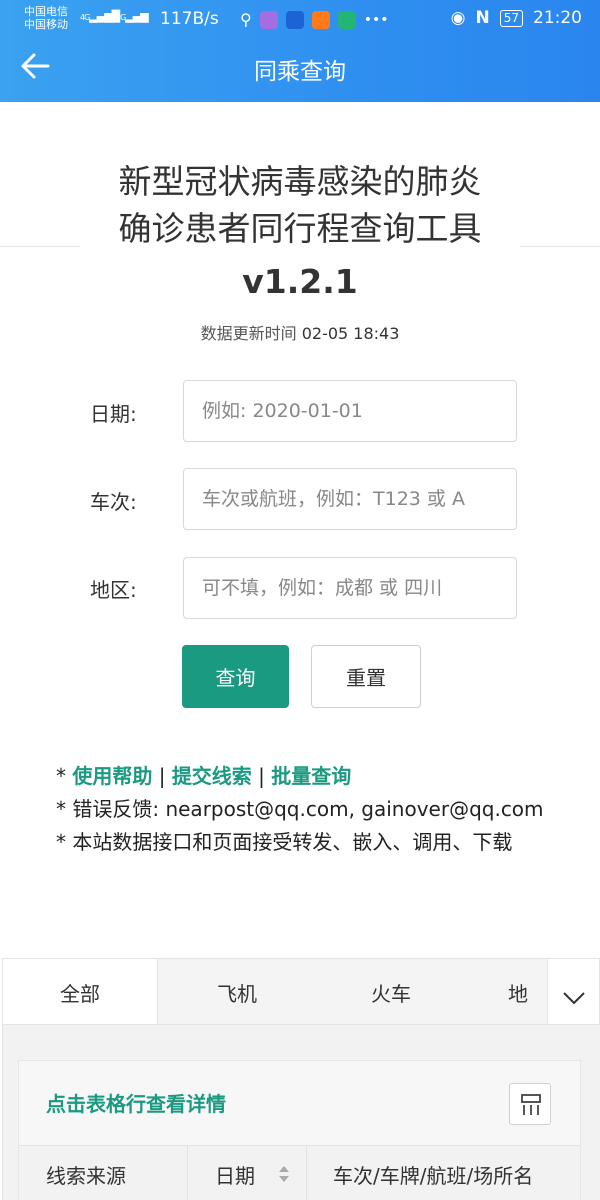 The width and height of the screenshot is (600, 1200). I want to click on carrier-names: 中国电信 中国移动, so click(46, 18).